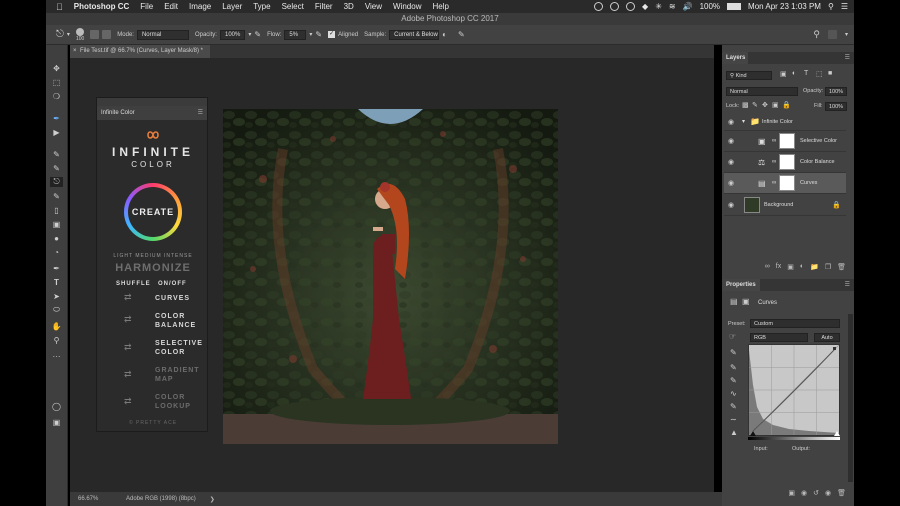 The image size is (900, 506). Describe the element at coordinates (841, 495) in the screenshot. I see `delete-adjustment-icon: 🗑` at that location.